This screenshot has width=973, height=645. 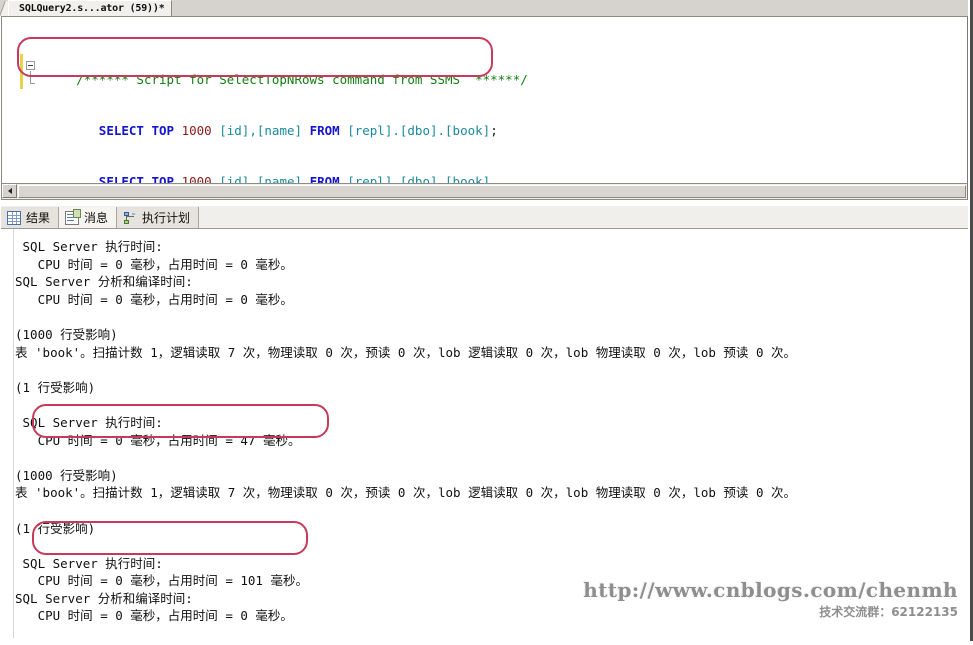 What do you see at coordinates (484, 217) in the screenshot?
I see `results-tab-bar: 结果 消息 执行计划` at bounding box center [484, 217].